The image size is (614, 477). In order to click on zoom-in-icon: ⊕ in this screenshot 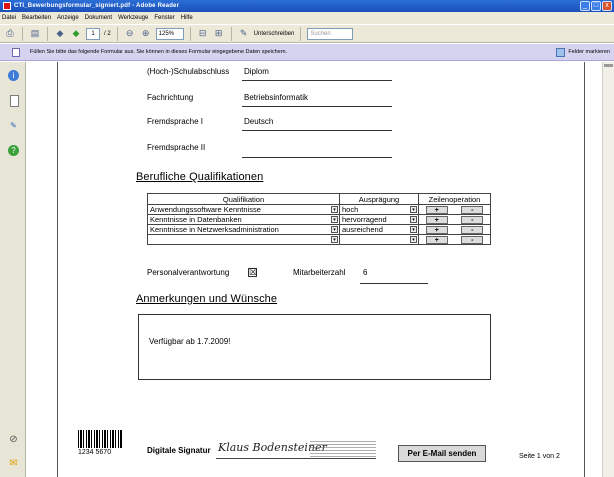, I will do `click(146, 34)`.